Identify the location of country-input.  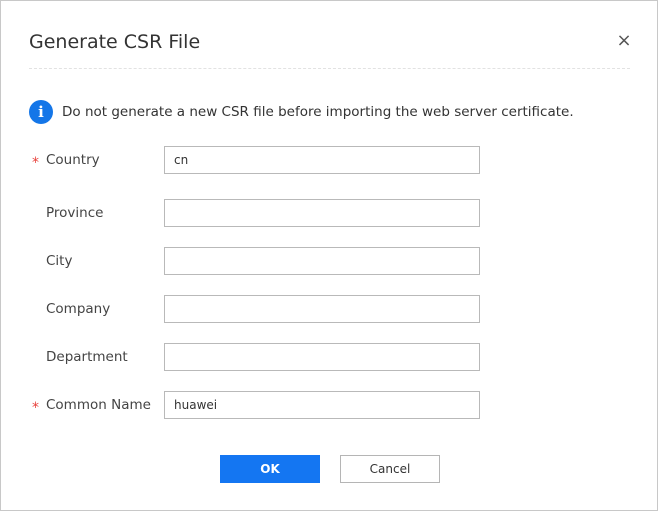
(322, 160).